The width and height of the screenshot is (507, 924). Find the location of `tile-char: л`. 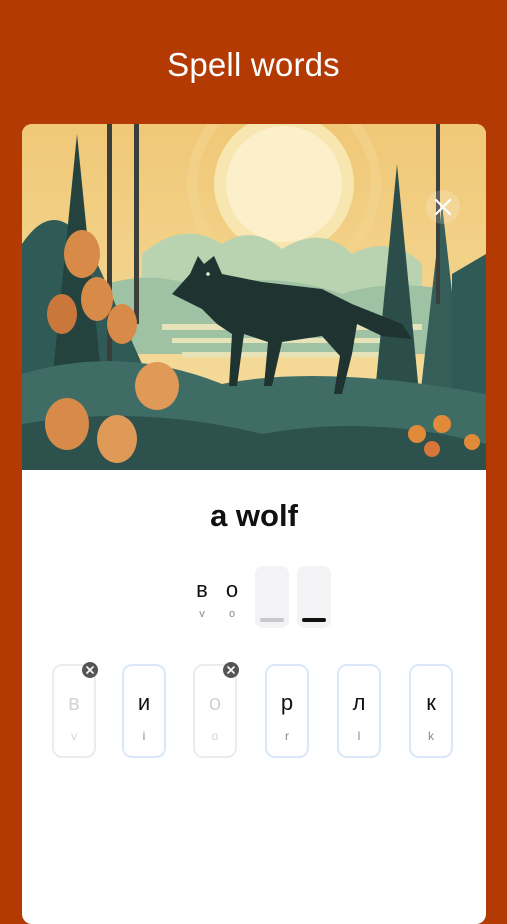

tile-char: л is located at coordinates (359, 702).